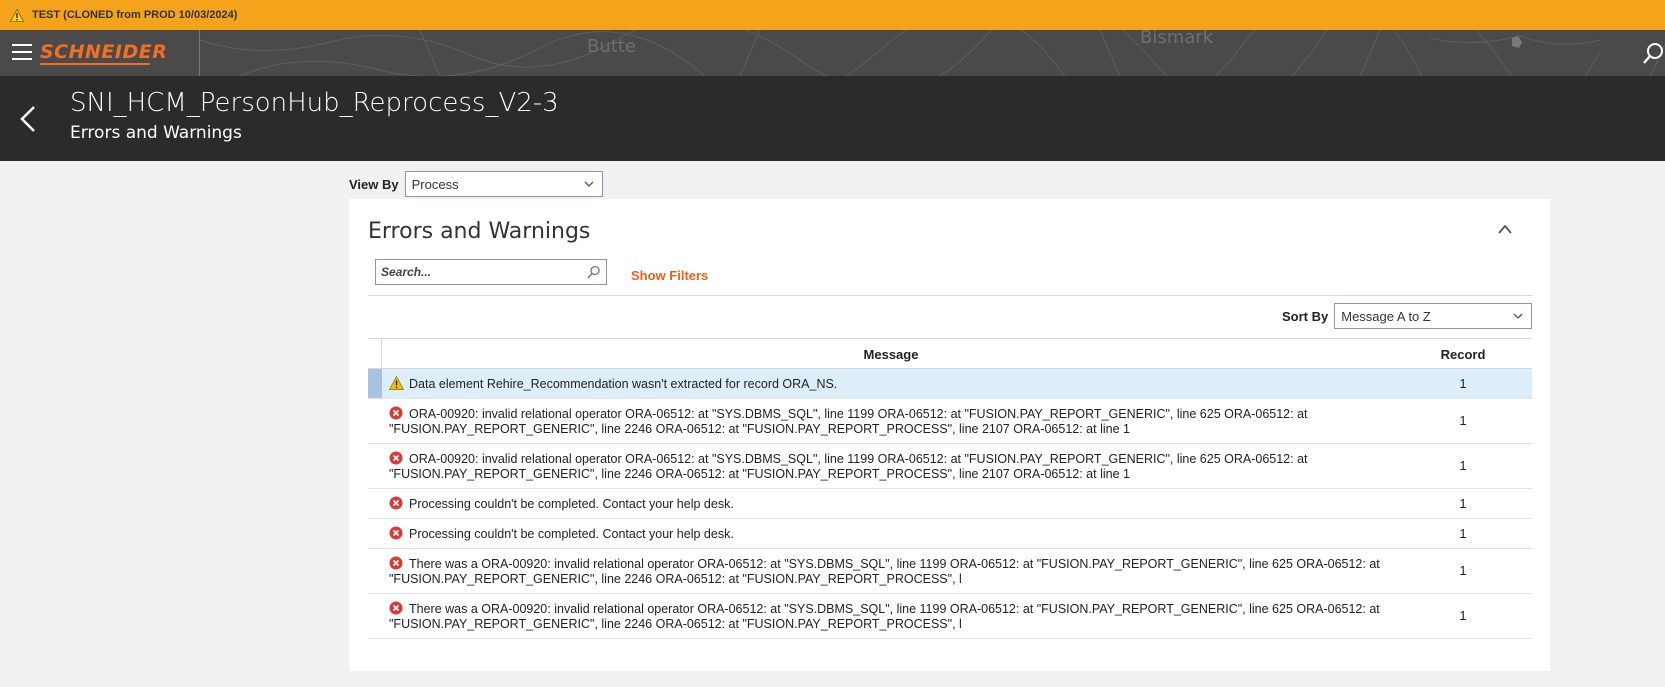  Describe the element at coordinates (611, 46) in the screenshot. I see `map-label-butte: Butte` at that location.